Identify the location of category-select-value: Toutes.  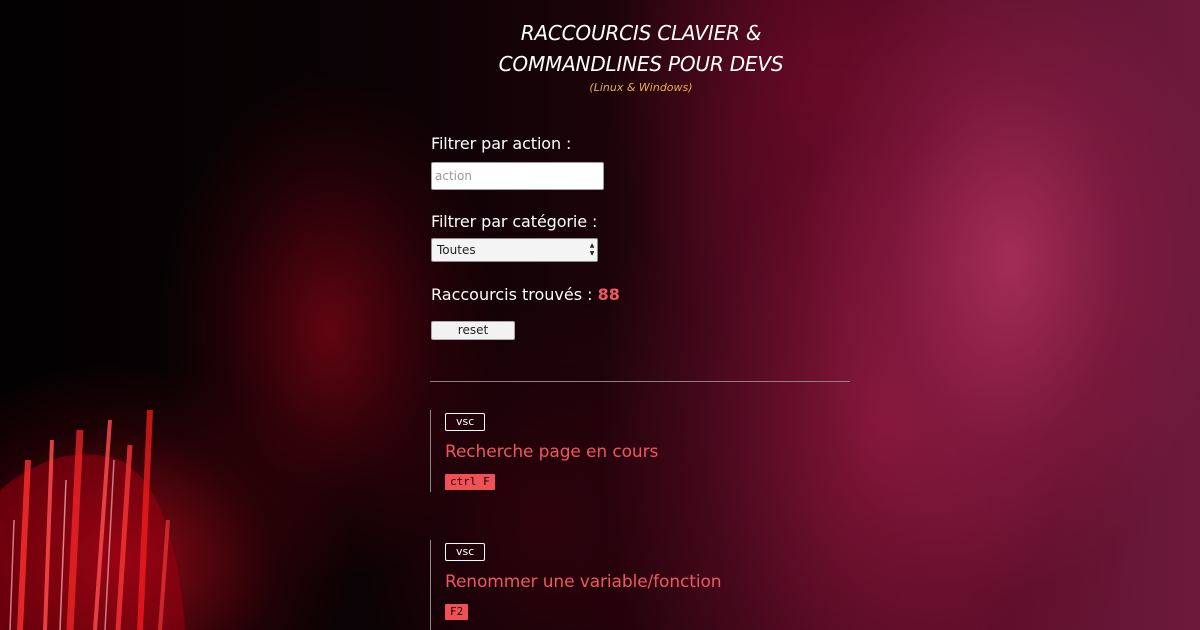
(456, 250).